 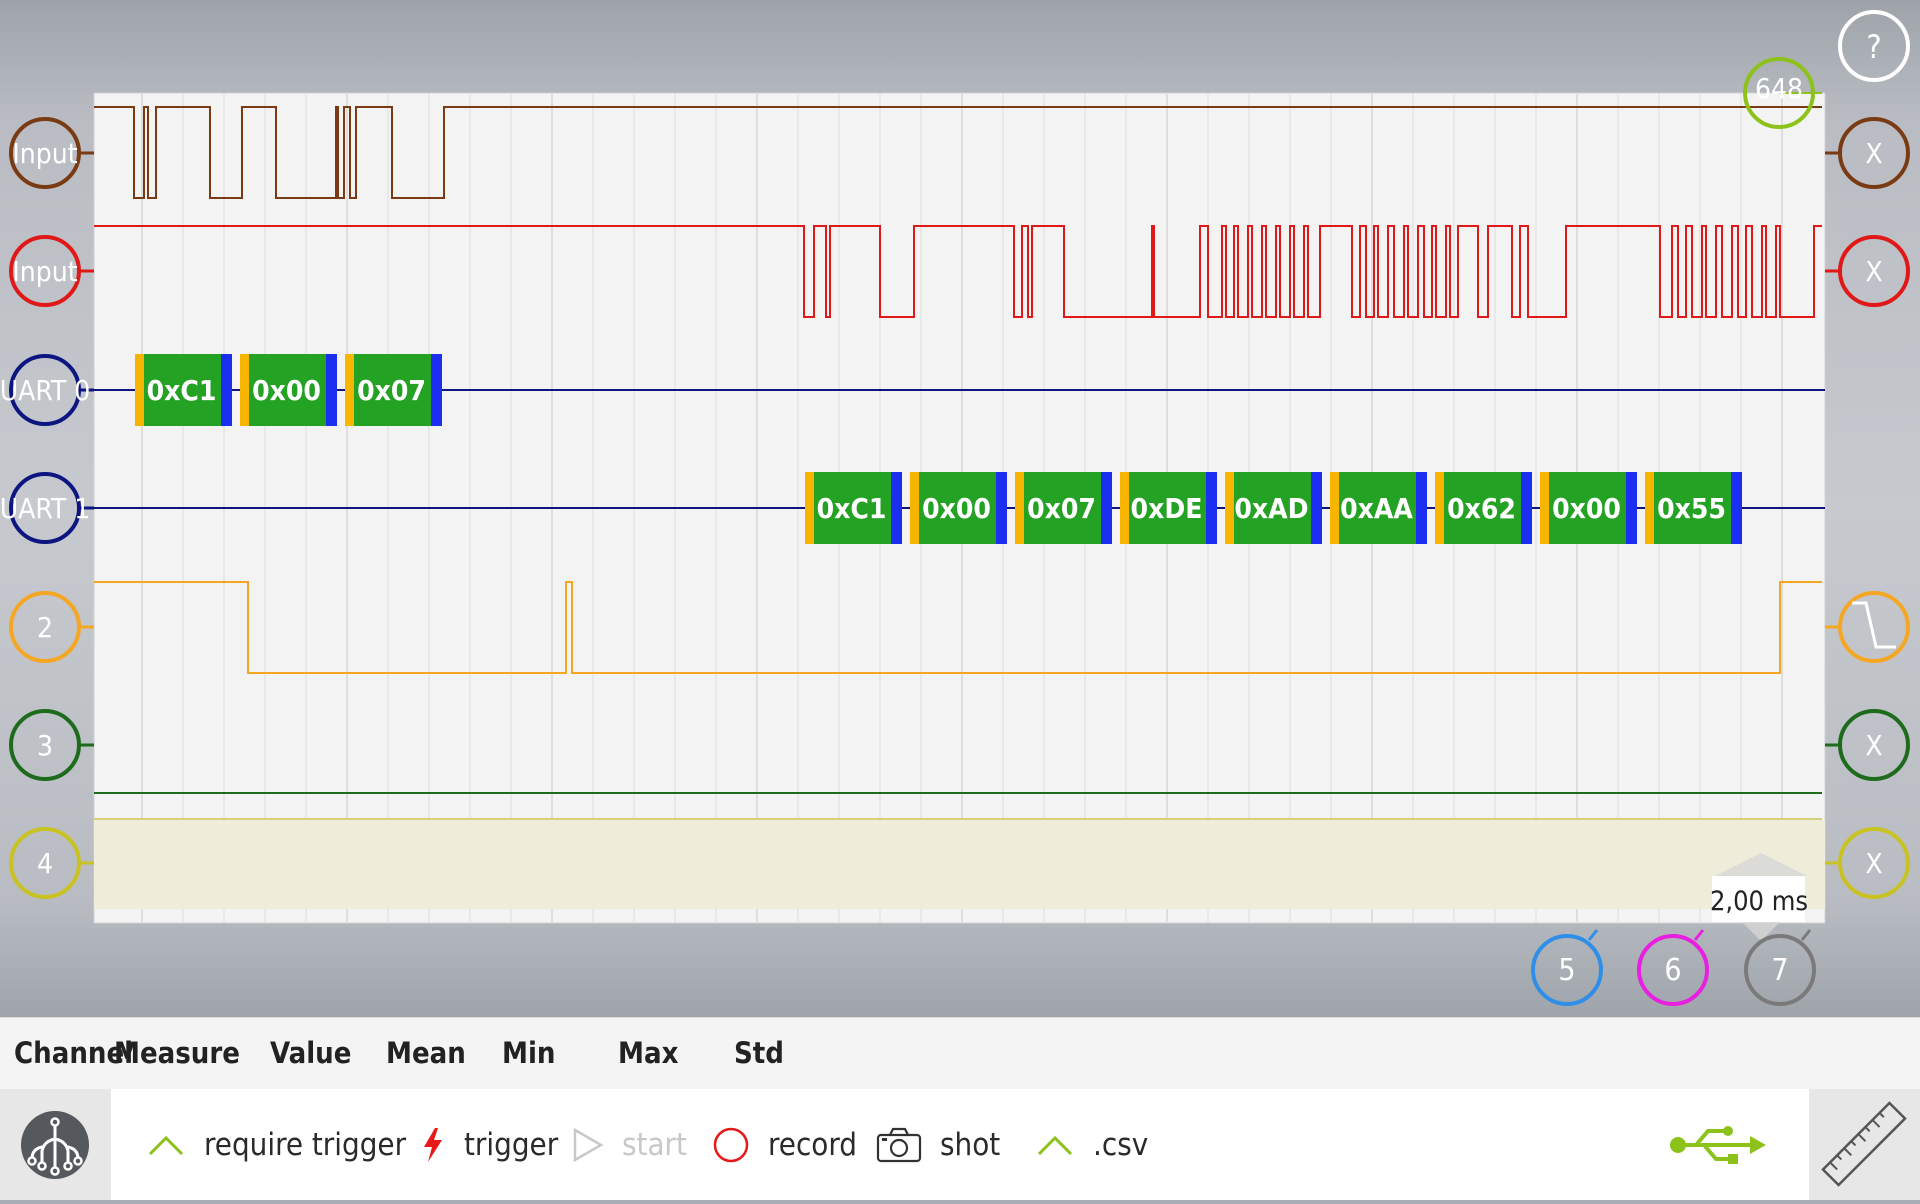 I want to click on uart-0-channel-button: UART 0, so click(x=47, y=390).